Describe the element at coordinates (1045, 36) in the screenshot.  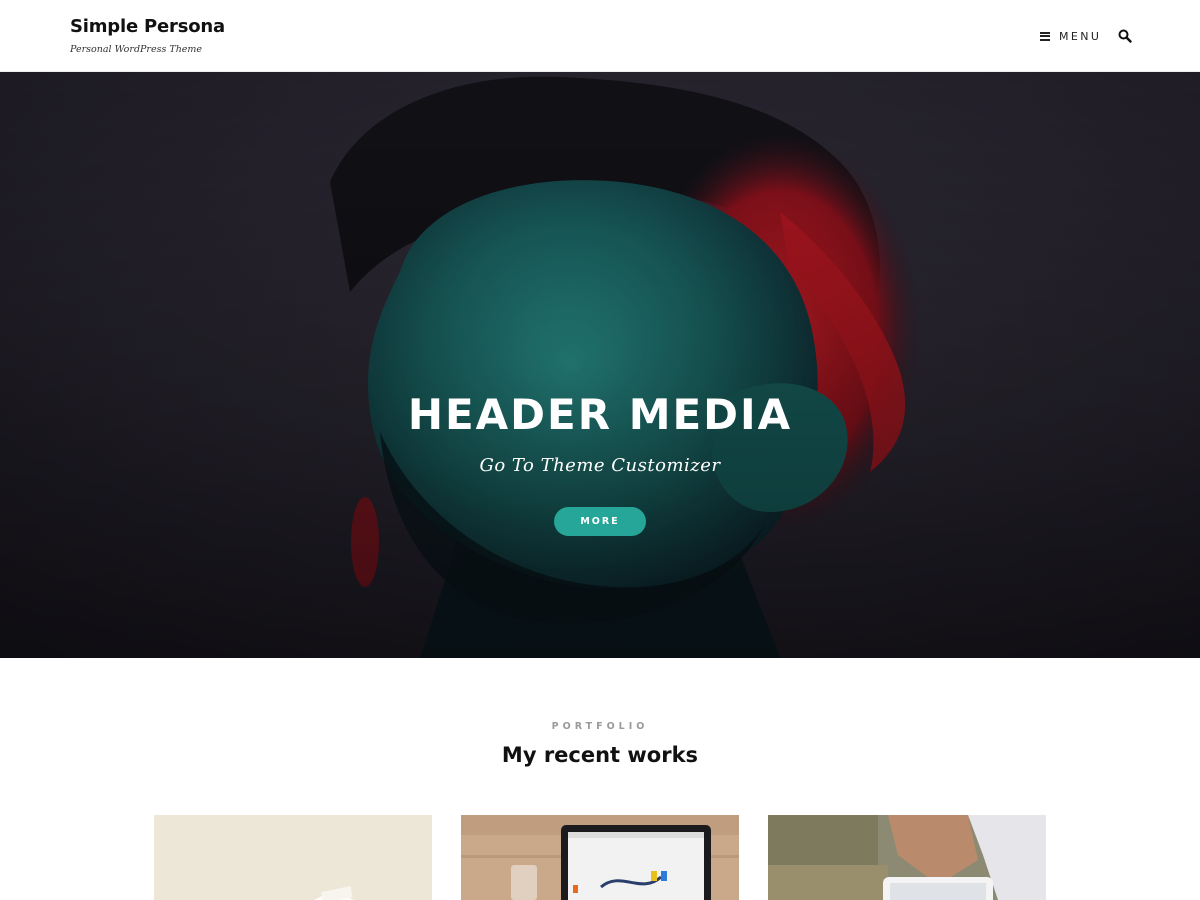
I see `hamburger-icon` at that location.